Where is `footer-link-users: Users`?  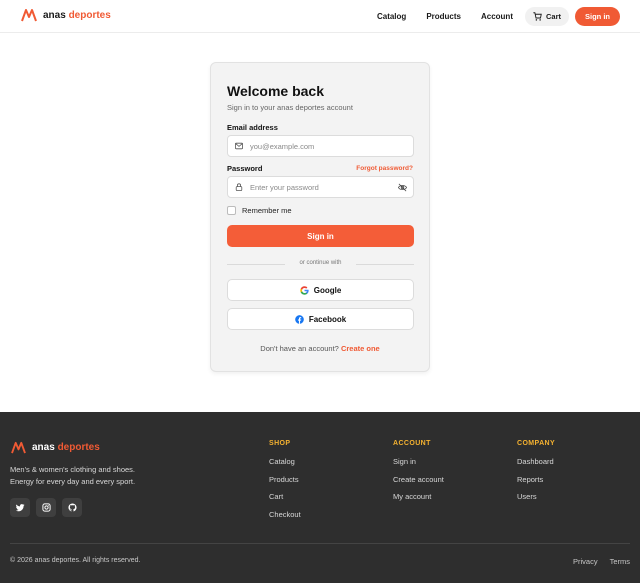
footer-link-users: Users is located at coordinates (536, 501).